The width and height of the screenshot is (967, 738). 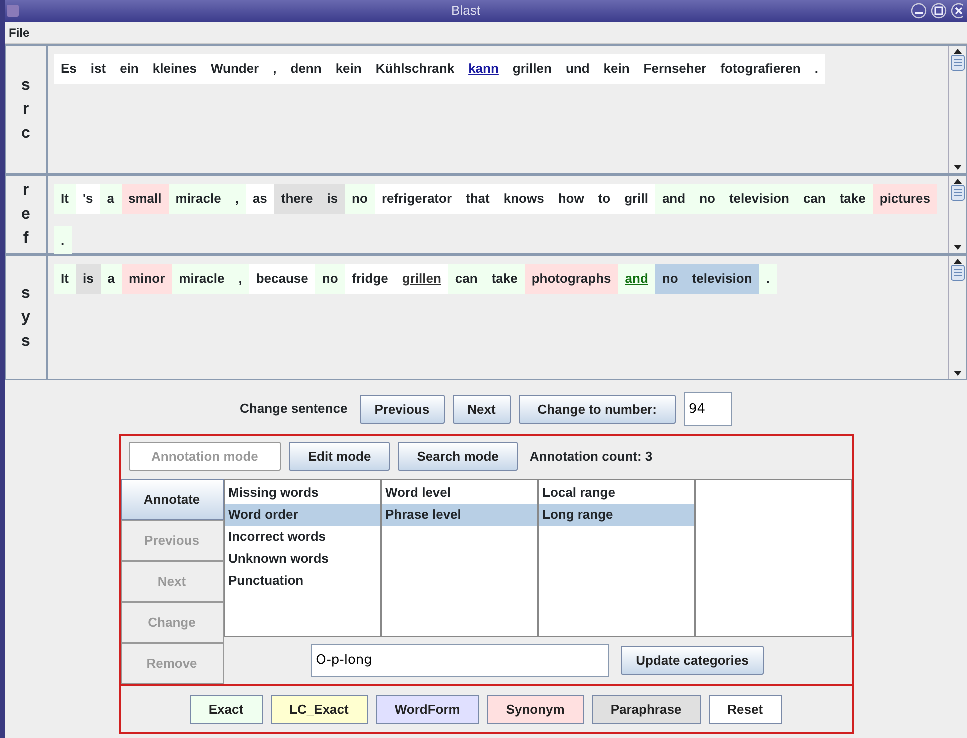 What do you see at coordinates (675, 69) in the screenshot?
I see `word-token: Fernseher` at bounding box center [675, 69].